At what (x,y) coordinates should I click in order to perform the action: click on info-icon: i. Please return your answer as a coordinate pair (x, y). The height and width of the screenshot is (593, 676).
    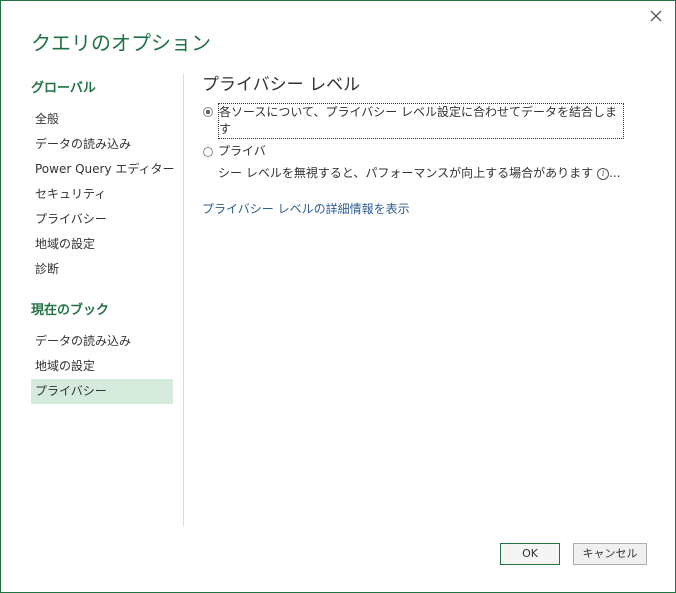
    Looking at the image, I should click on (603, 173).